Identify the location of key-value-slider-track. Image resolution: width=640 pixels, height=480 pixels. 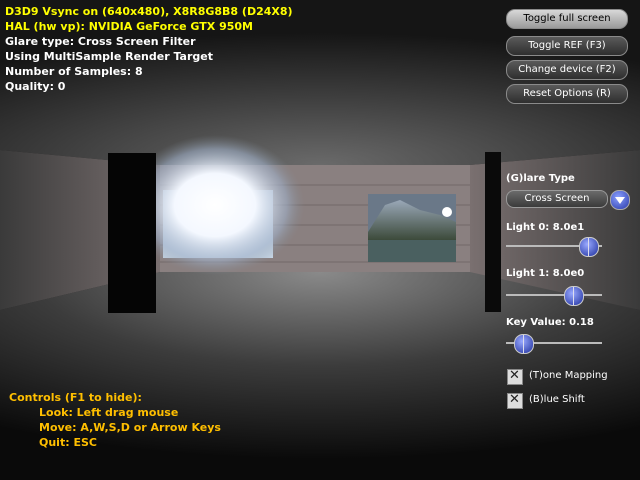
(554, 344).